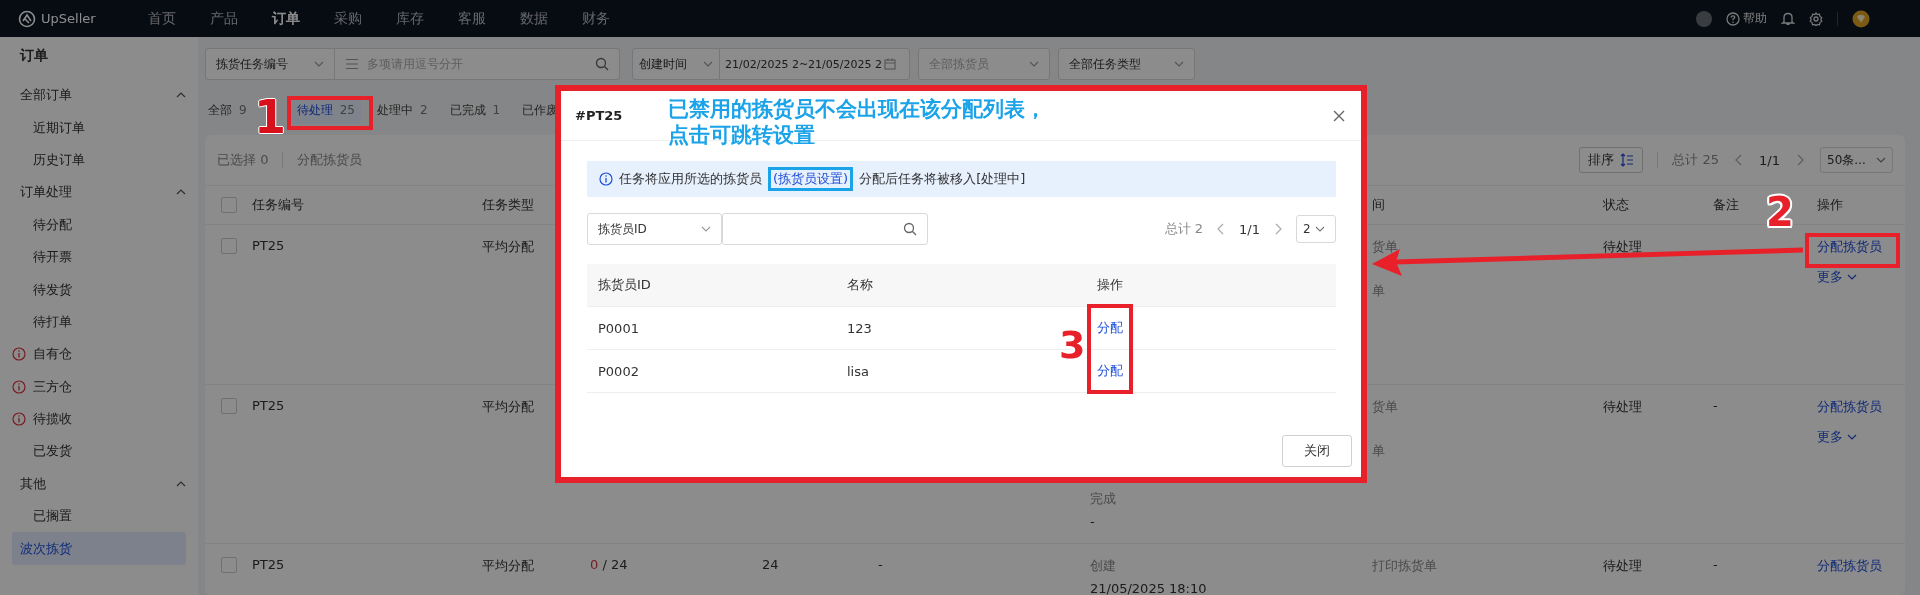 The image size is (1920, 595). What do you see at coordinates (99, 127) in the screenshot?
I see `sidebar-item: 近期订单` at bounding box center [99, 127].